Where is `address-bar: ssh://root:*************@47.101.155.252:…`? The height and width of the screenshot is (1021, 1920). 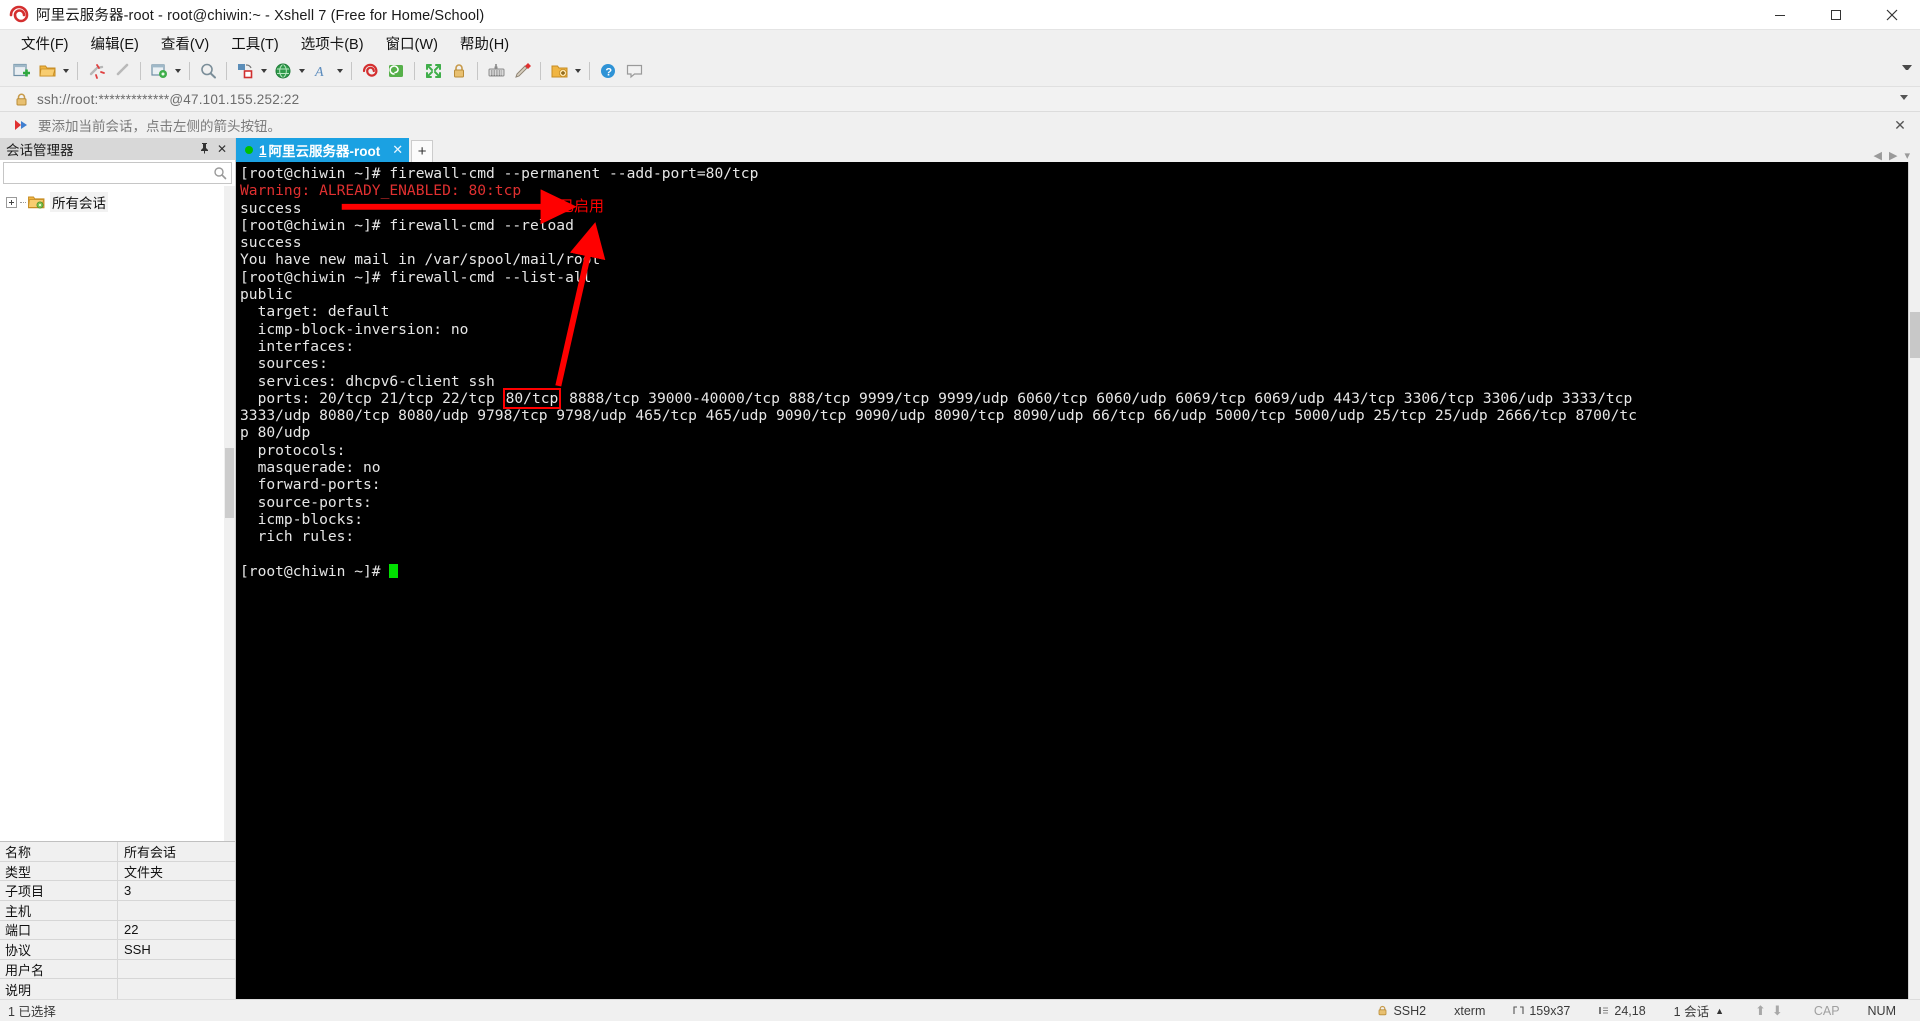
address-bar: ssh://root:*************@47.101.155.252:… is located at coordinates (960, 99).